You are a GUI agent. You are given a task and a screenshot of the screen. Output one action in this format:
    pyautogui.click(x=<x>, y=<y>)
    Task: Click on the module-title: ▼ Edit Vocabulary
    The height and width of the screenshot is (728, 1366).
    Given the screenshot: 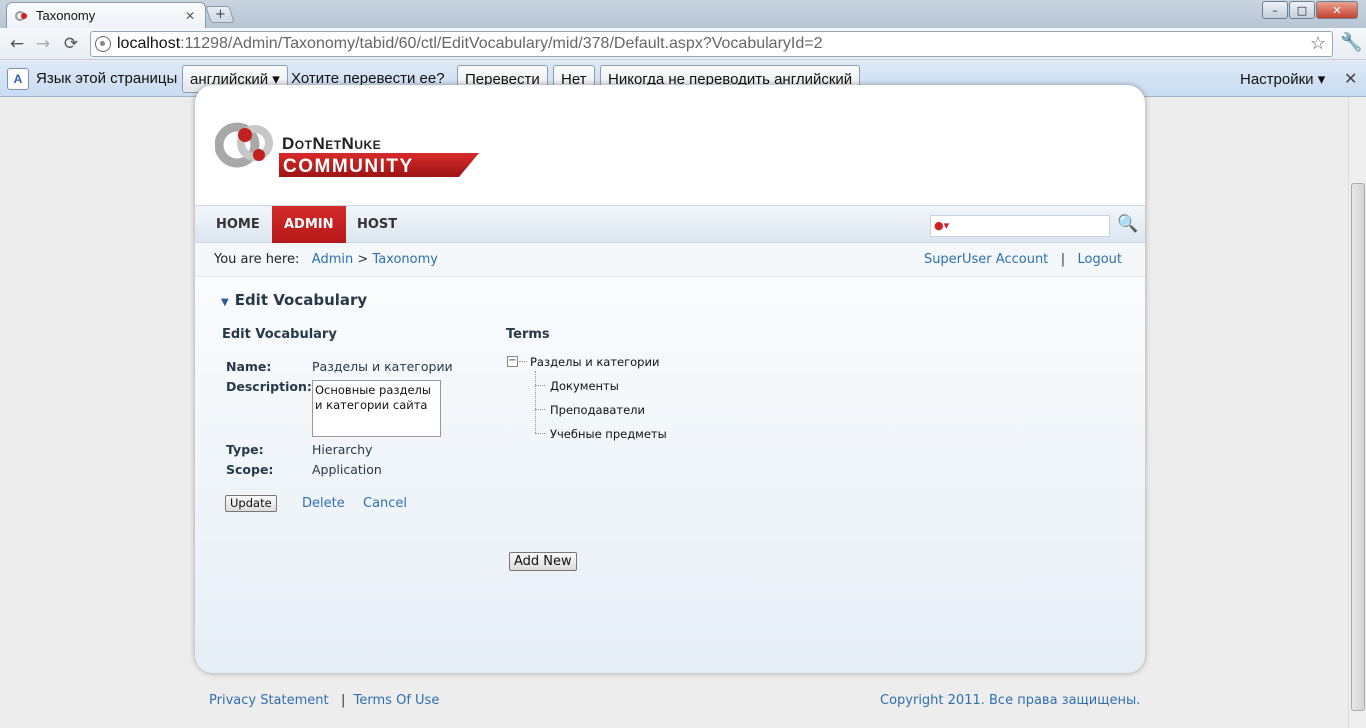 What is the action you would take?
    pyautogui.click(x=294, y=300)
    